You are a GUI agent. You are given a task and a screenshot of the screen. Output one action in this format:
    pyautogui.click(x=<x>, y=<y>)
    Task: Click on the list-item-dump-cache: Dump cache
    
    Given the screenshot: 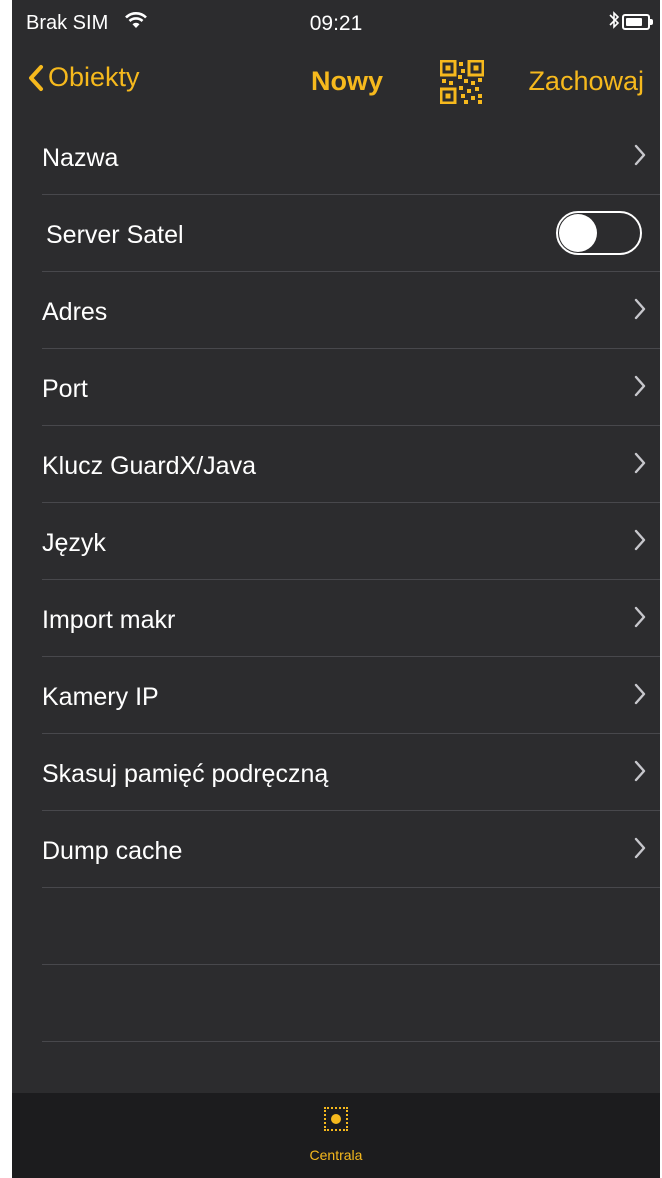 What is the action you would take?
    pyautogui.click(x=336, y=849)
    